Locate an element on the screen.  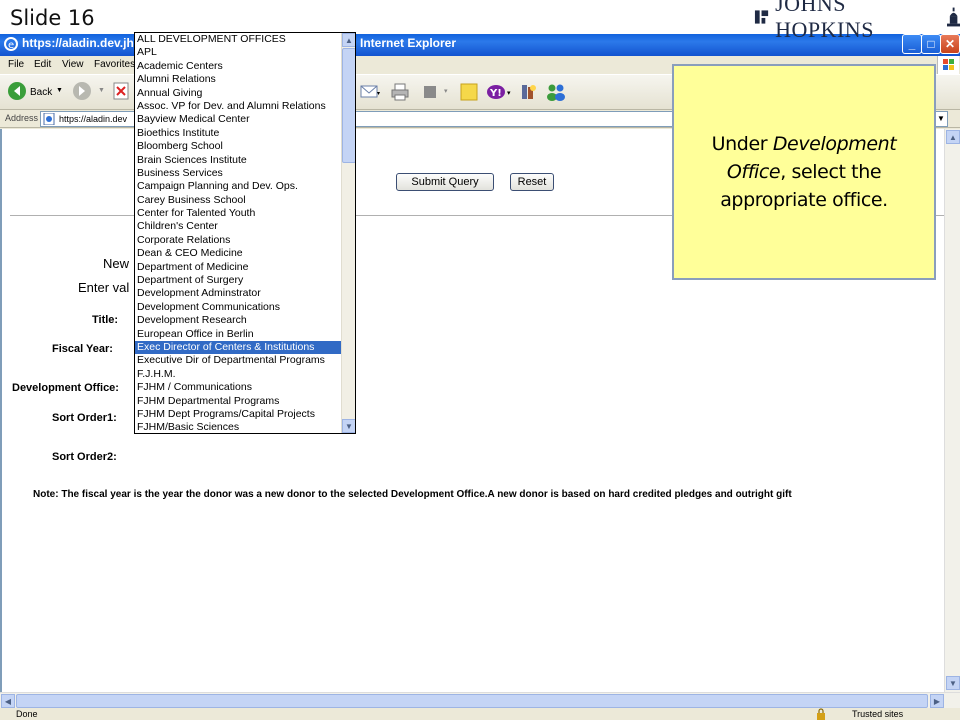
sort-order1-label: Sort Order1: is located at coordinates (84, 418).